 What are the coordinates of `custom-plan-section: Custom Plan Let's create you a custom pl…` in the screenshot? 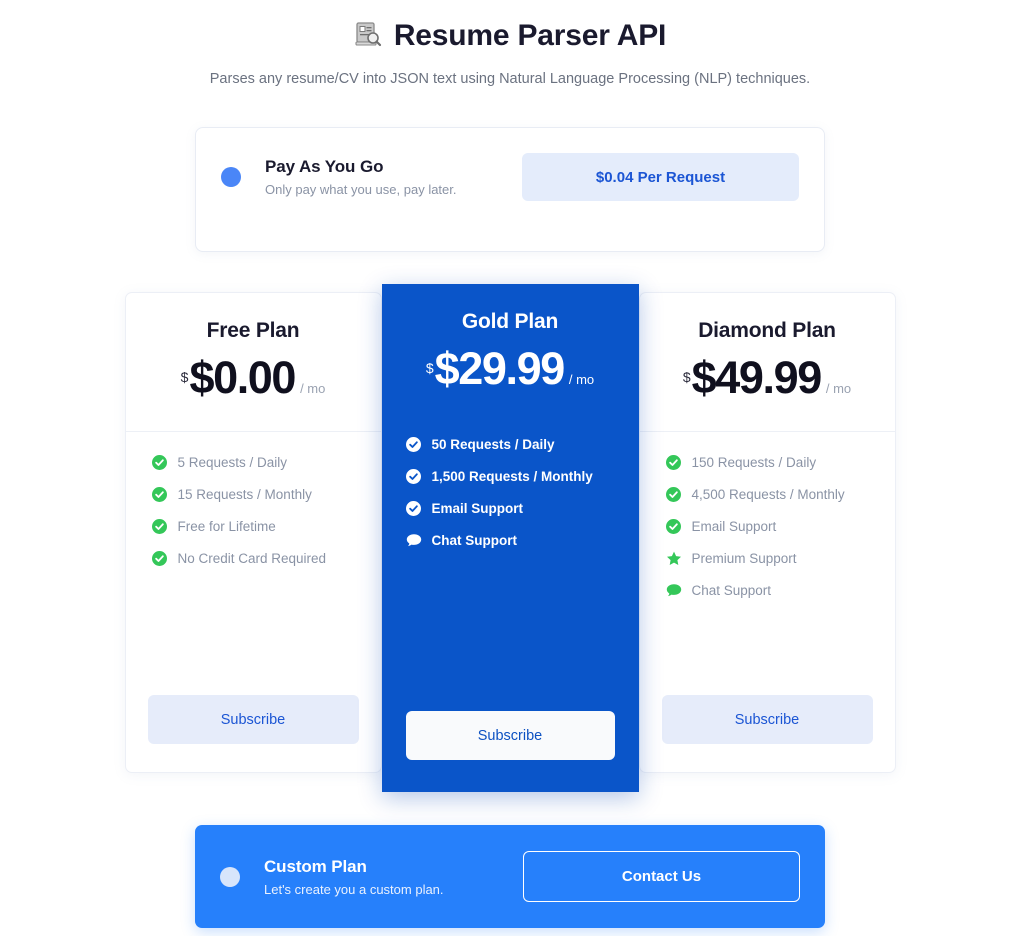 It's located at (510, 876).